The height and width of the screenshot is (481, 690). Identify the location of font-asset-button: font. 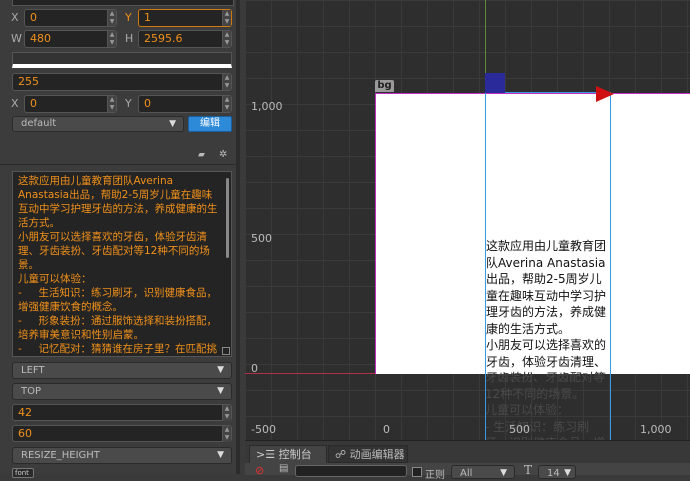
(23, 473).